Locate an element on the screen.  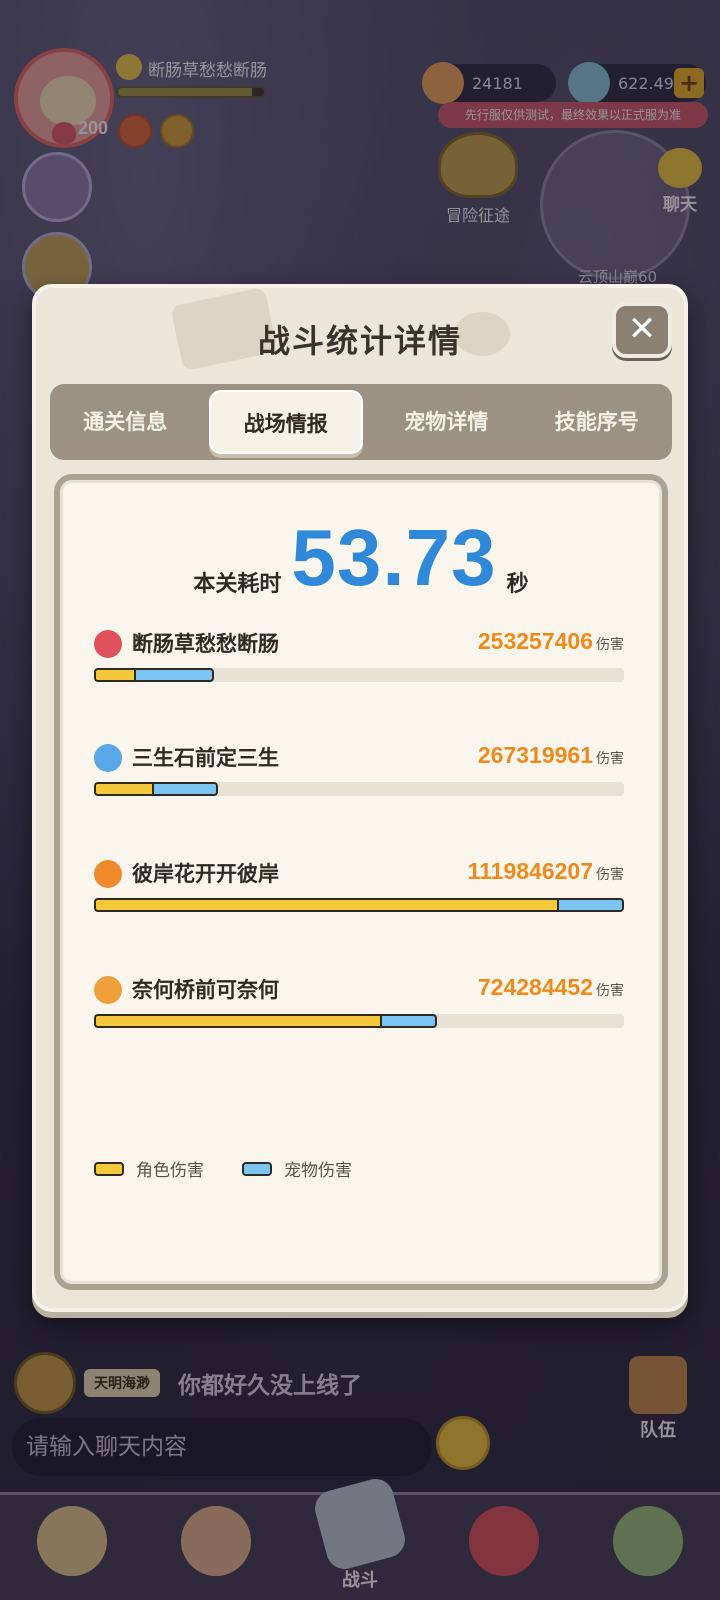
legend-pet: 宠物伤害 is located at coordinates (297, 1168).